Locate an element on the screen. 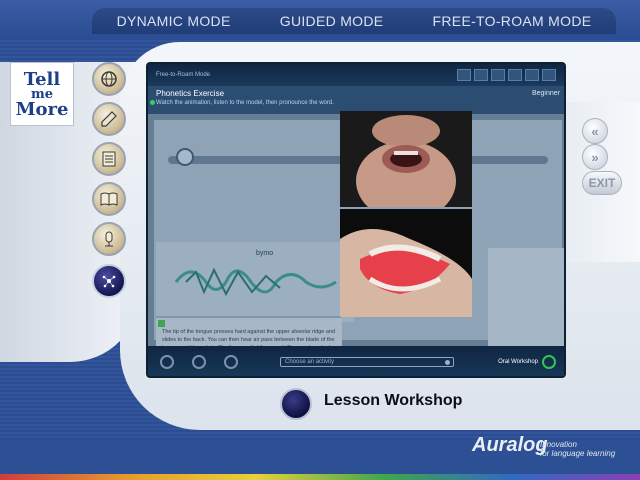  mouth-cross-section-photo is located at coordinates (406, 263).